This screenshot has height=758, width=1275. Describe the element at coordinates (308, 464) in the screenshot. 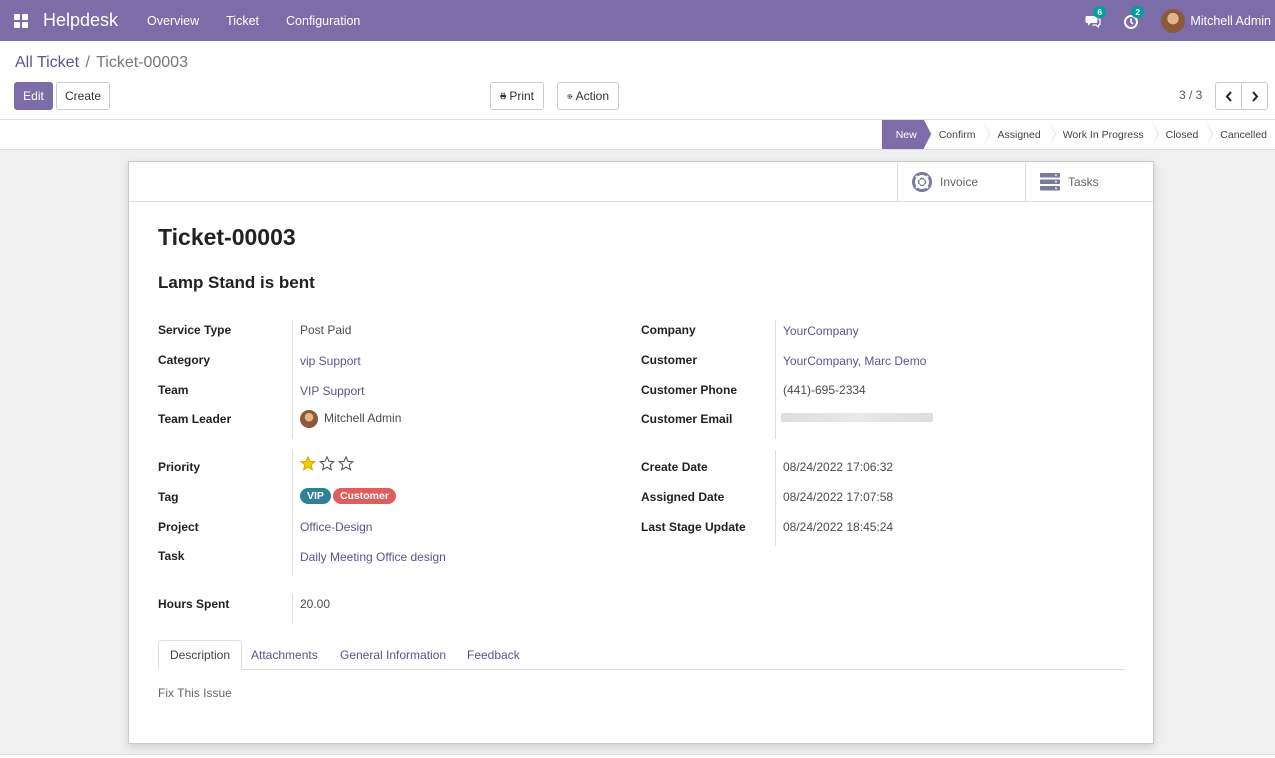

I see `star-filled-icon` at that location.